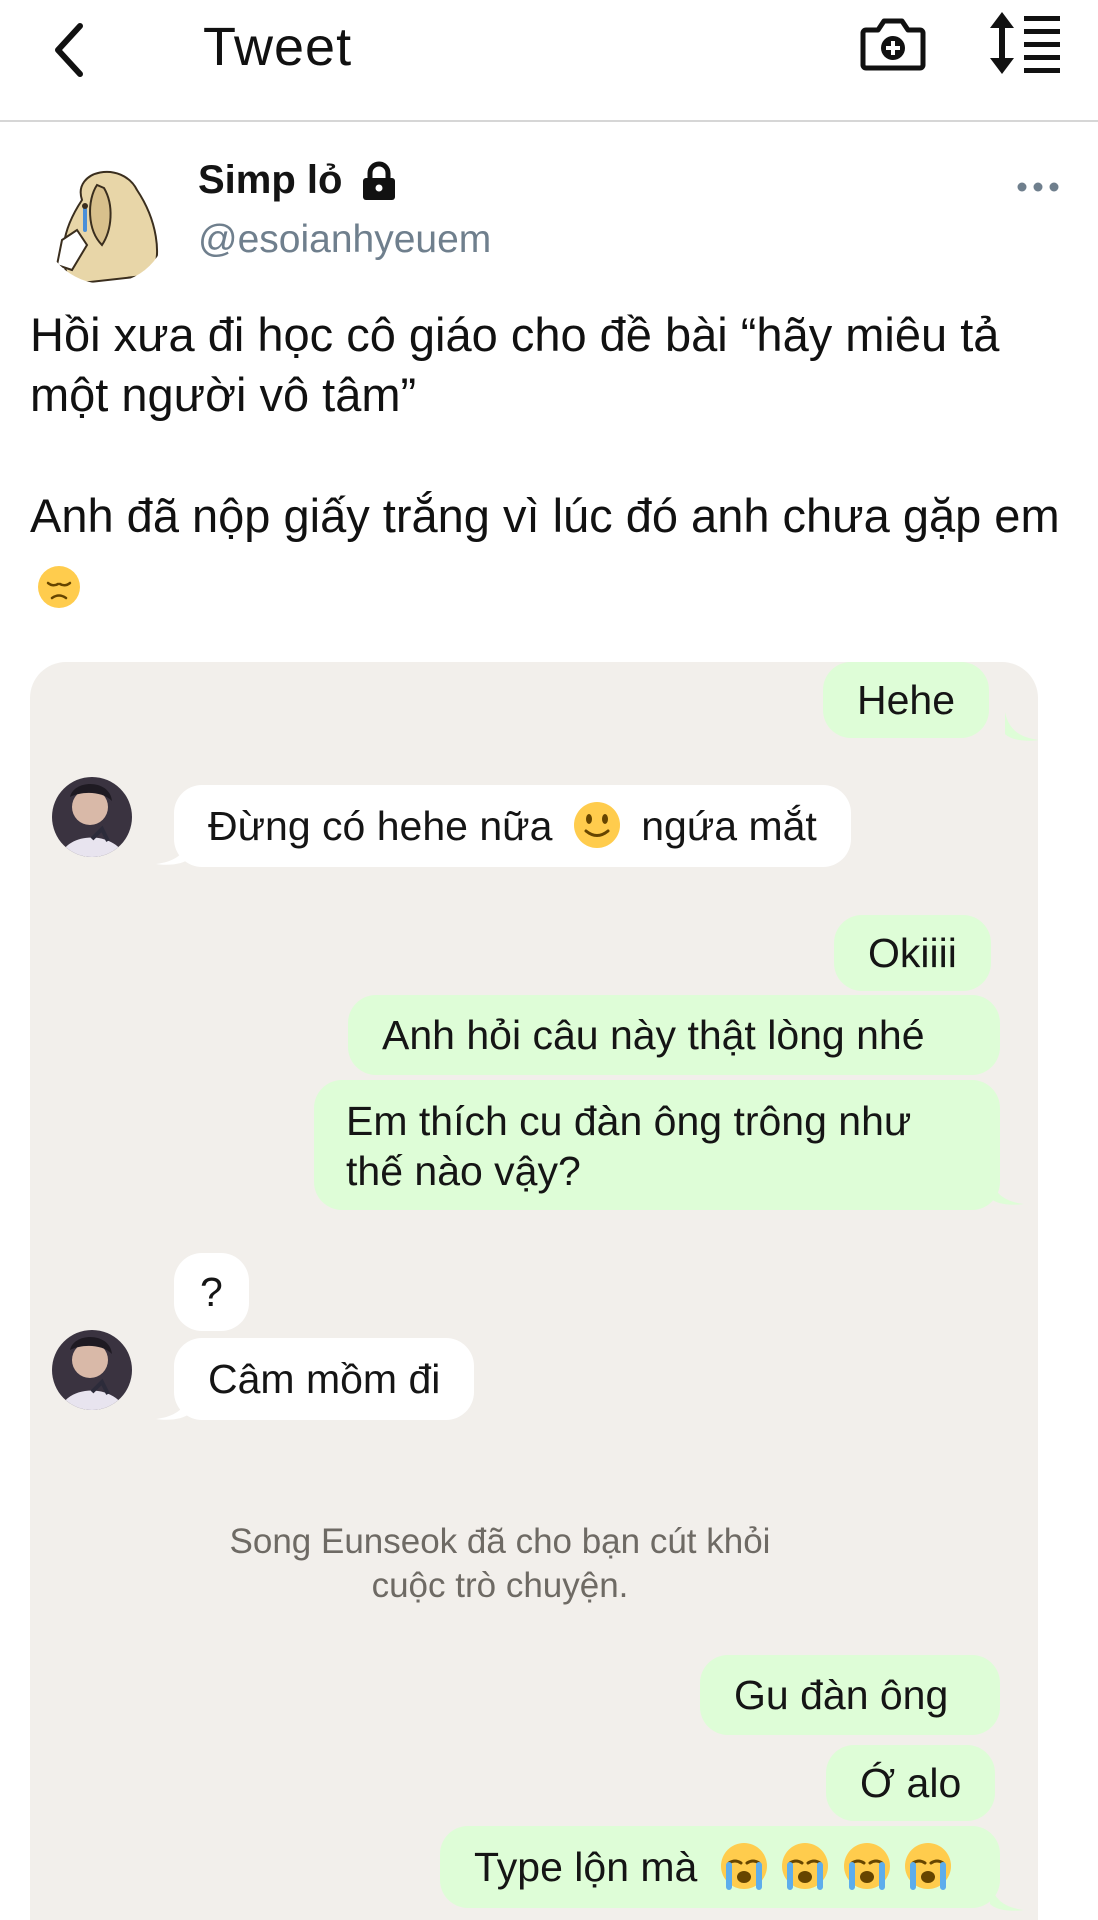 The image size is (1098, 1920). I want to click on camera-plus-icon, so click(893, 44).